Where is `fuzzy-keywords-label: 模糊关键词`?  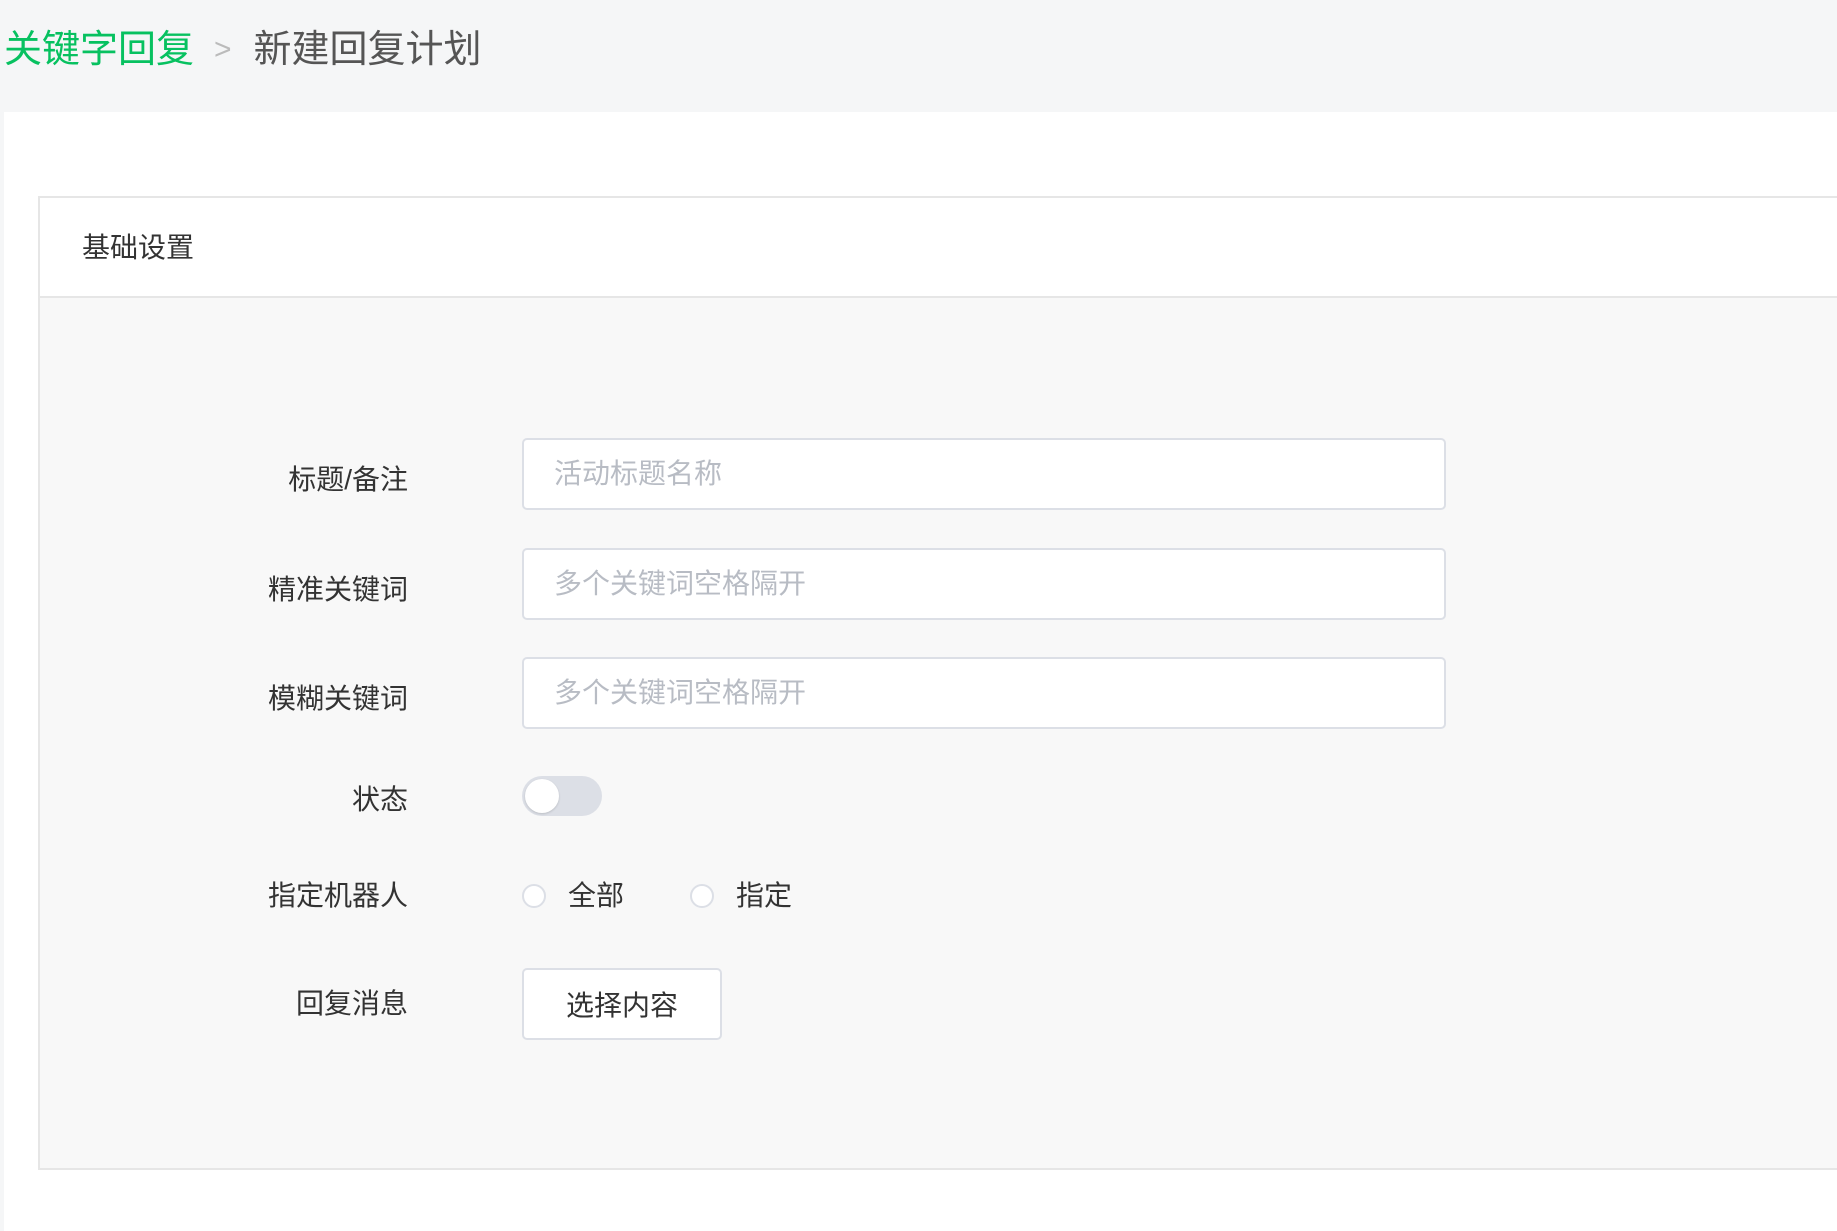
fuzzy-keywords-label: 模糊关键词 is located at coordinates (337, 698).